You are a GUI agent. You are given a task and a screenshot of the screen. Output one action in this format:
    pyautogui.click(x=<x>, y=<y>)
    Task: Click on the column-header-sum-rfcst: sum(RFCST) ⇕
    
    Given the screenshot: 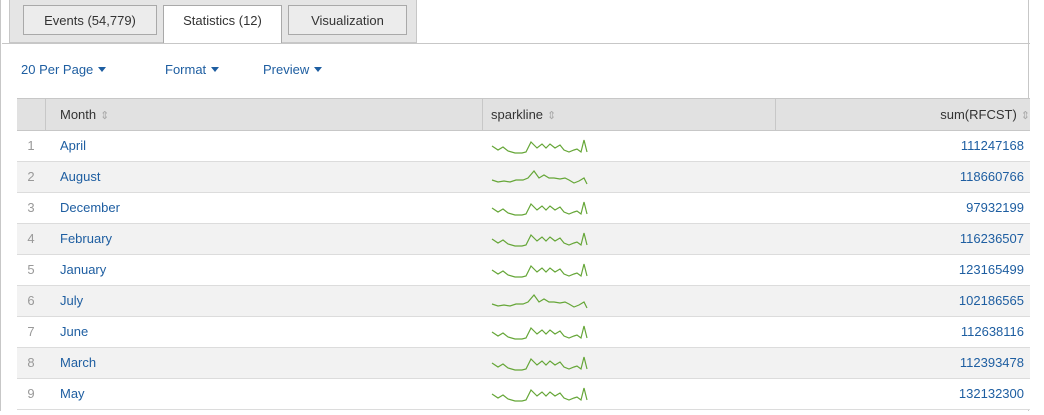 What is the action you would take?
    pyautogui.click(x=985, y=114)
    